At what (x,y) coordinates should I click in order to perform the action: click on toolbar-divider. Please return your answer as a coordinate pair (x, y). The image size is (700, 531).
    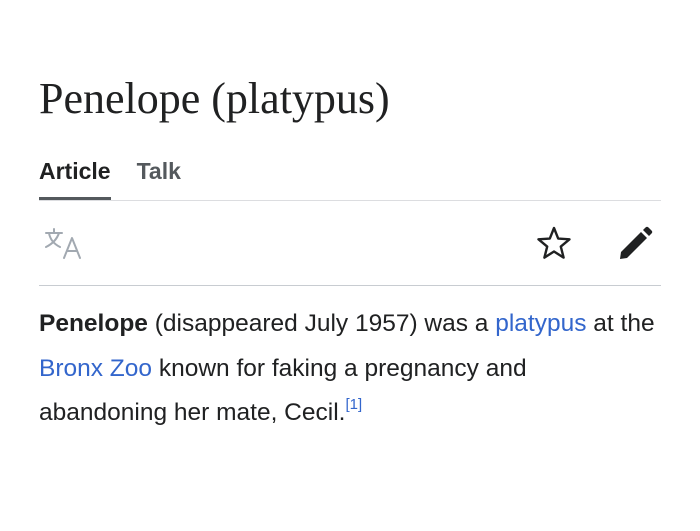
    Looking at the image, I should click on (350, 285).